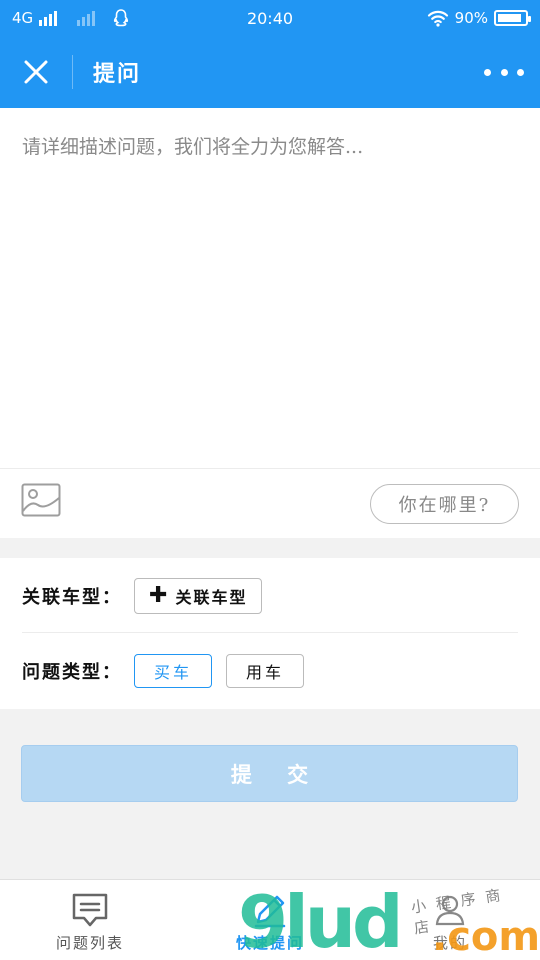  Describe the element at coordinates (449, 943) in the screenshot. I see `tab-label: 我的` at that location.